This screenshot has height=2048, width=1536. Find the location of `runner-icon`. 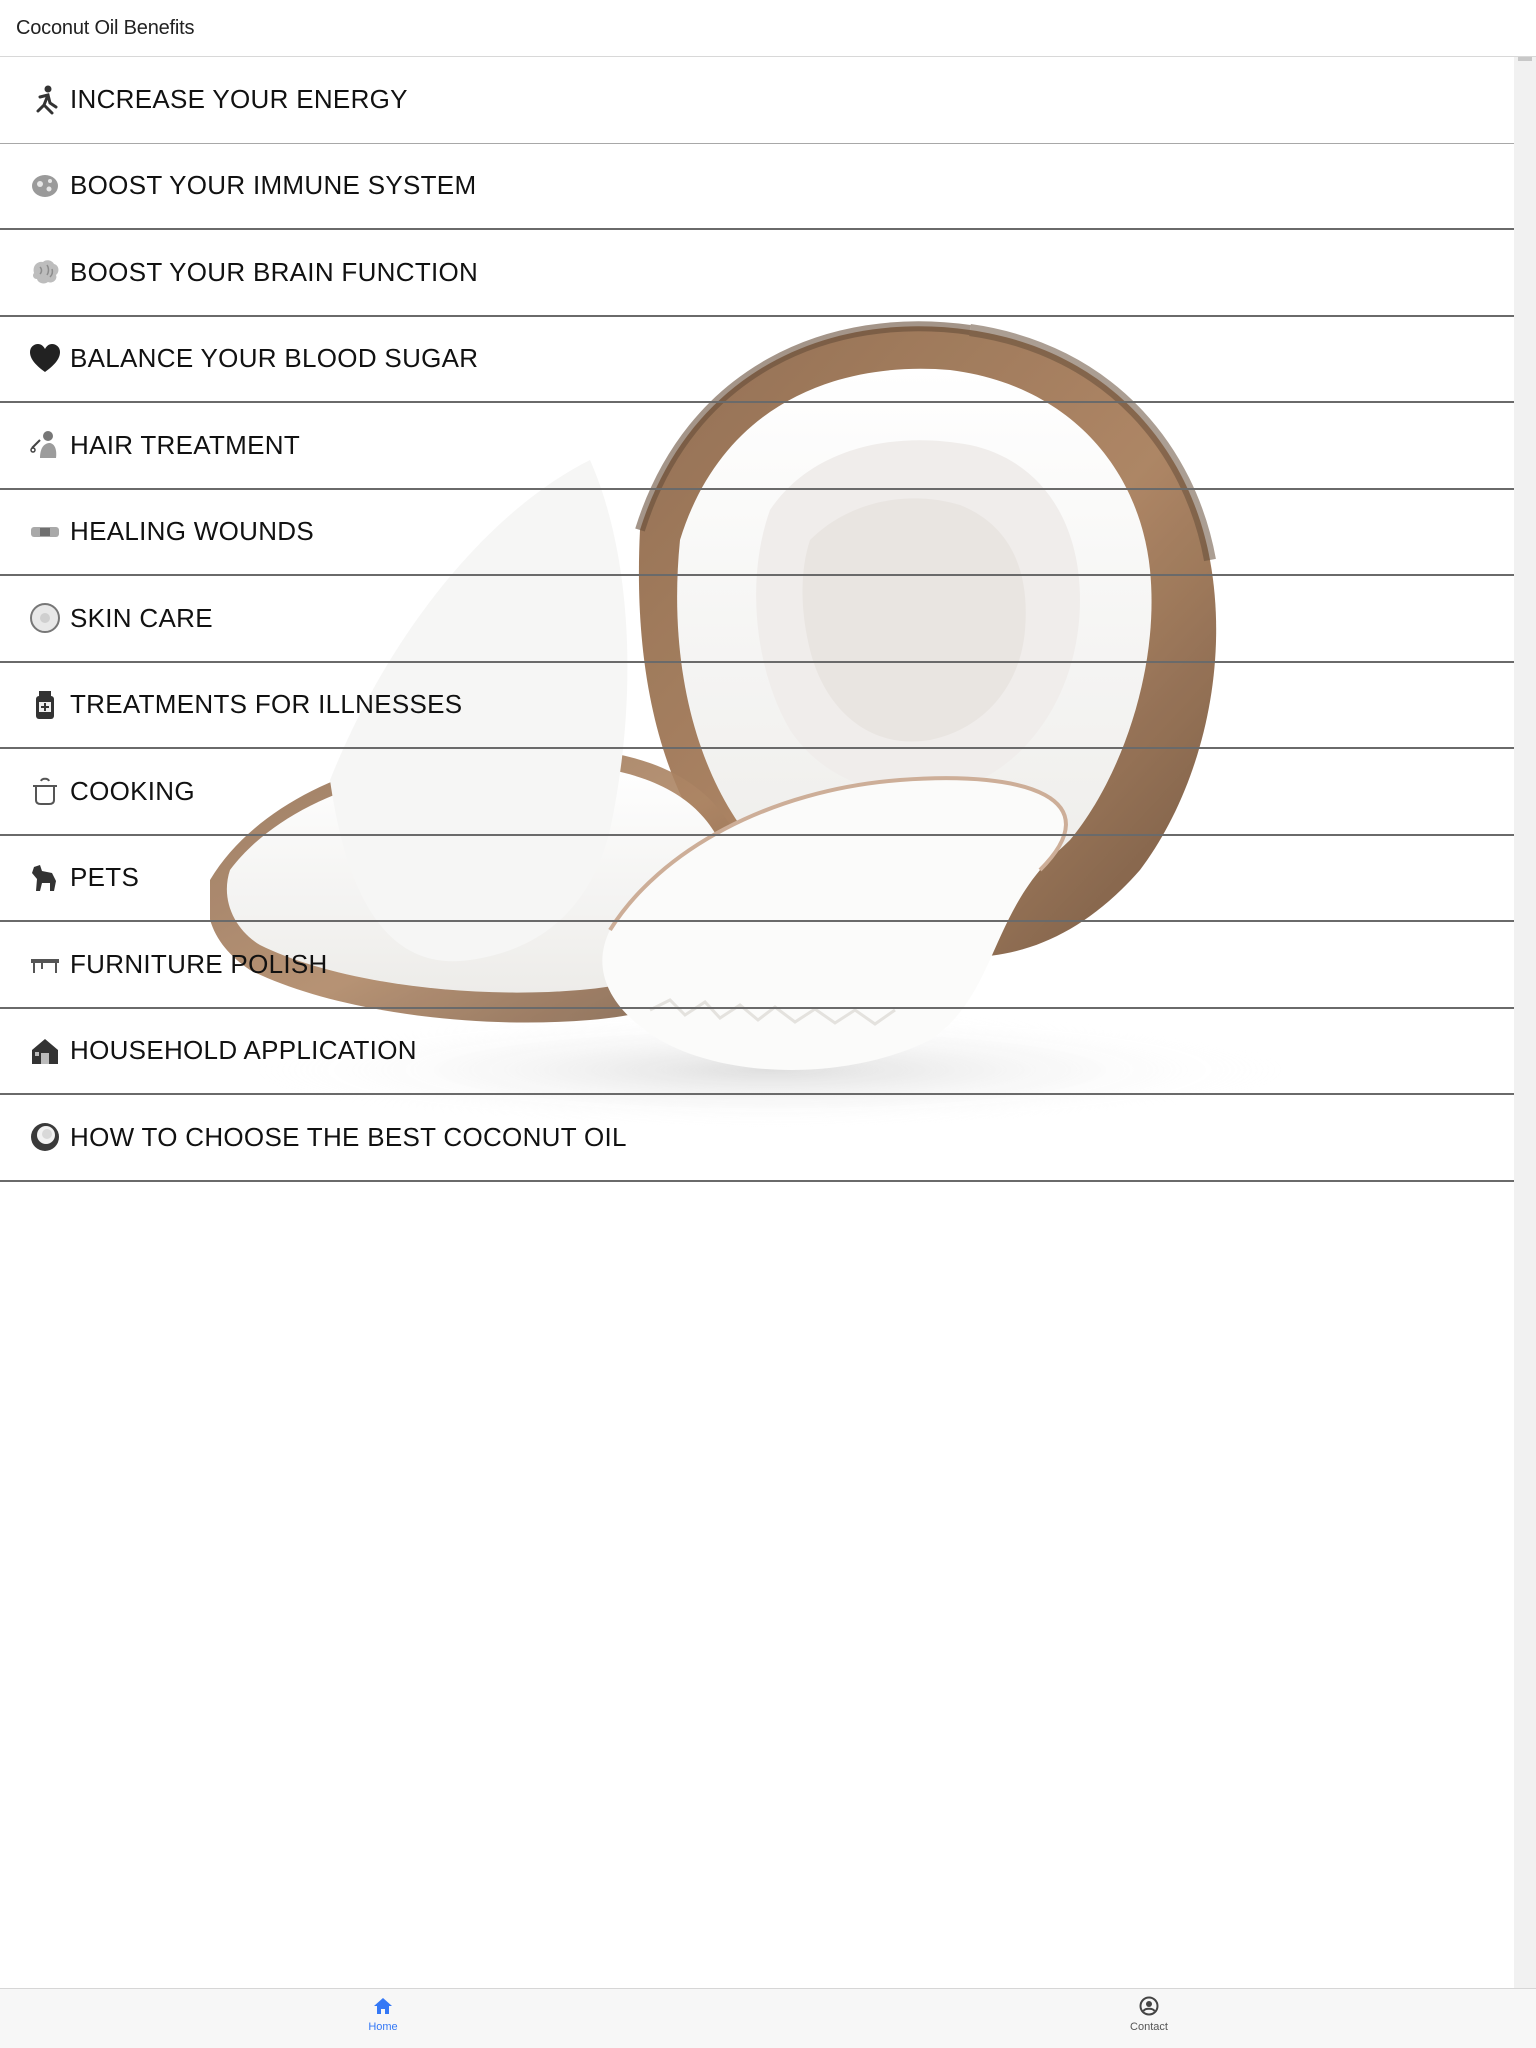

runner-icon is located at coordinates (45, 100).